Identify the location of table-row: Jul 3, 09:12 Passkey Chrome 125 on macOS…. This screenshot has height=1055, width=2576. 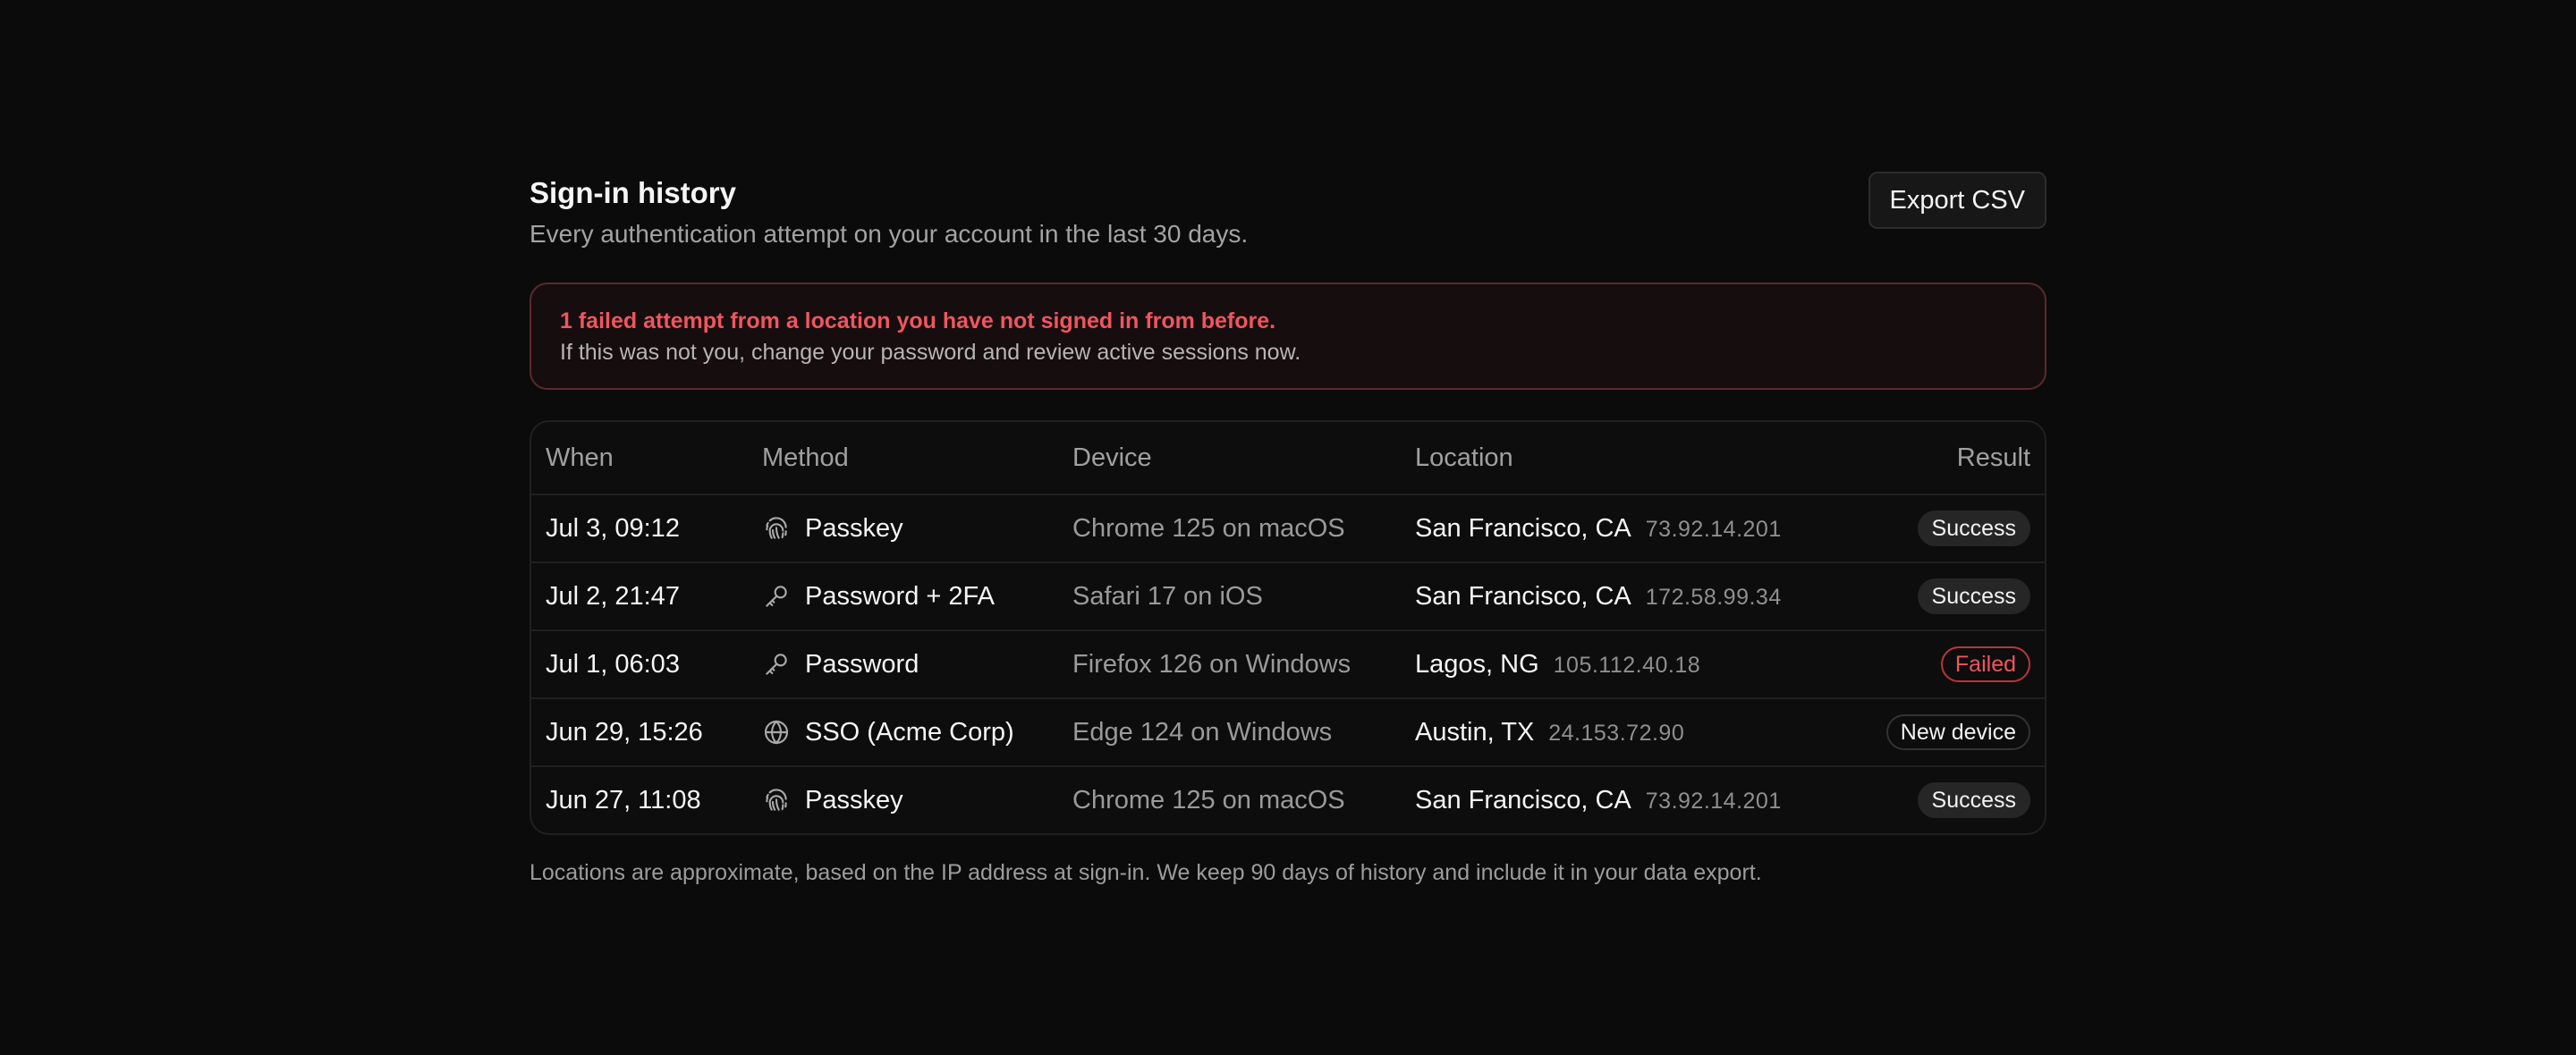
(1288, 527).